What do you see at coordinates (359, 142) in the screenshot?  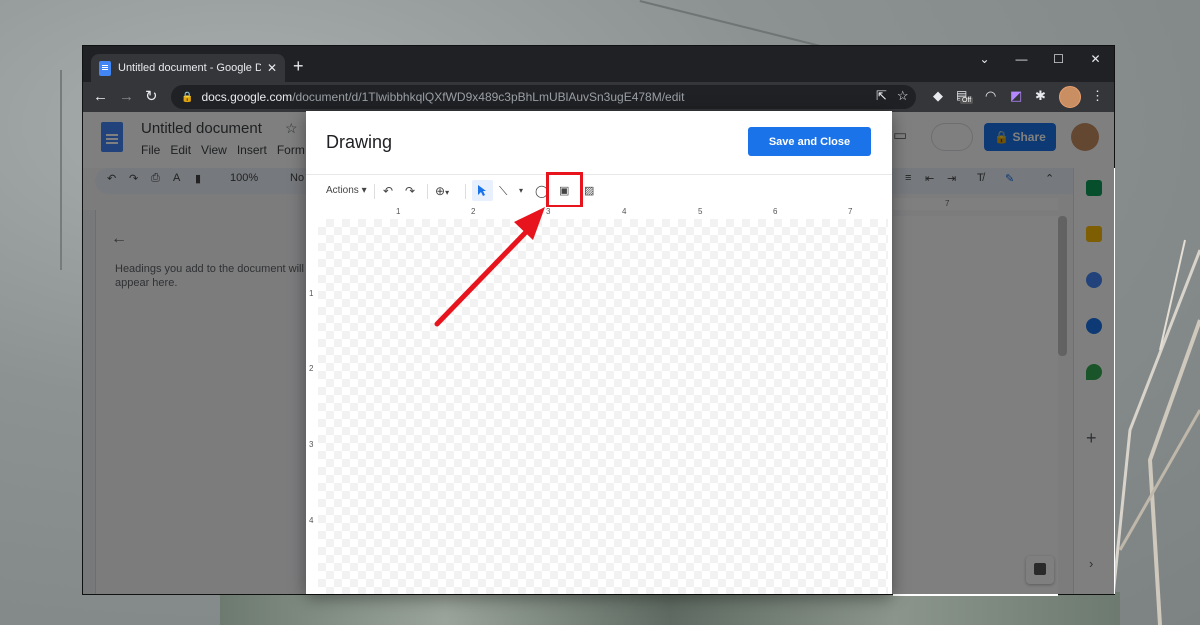 I see `dialog-title: Drawing` at bounding box center [359, 142].